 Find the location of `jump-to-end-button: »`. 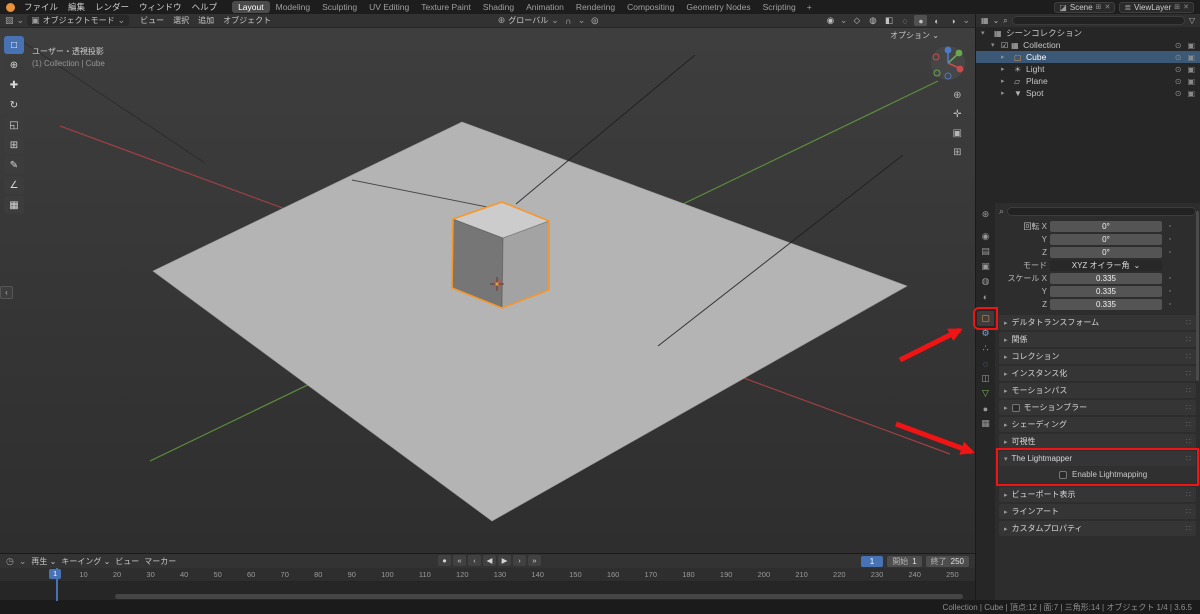

jump-to-end-button: » is located at coordinates (534, 560).